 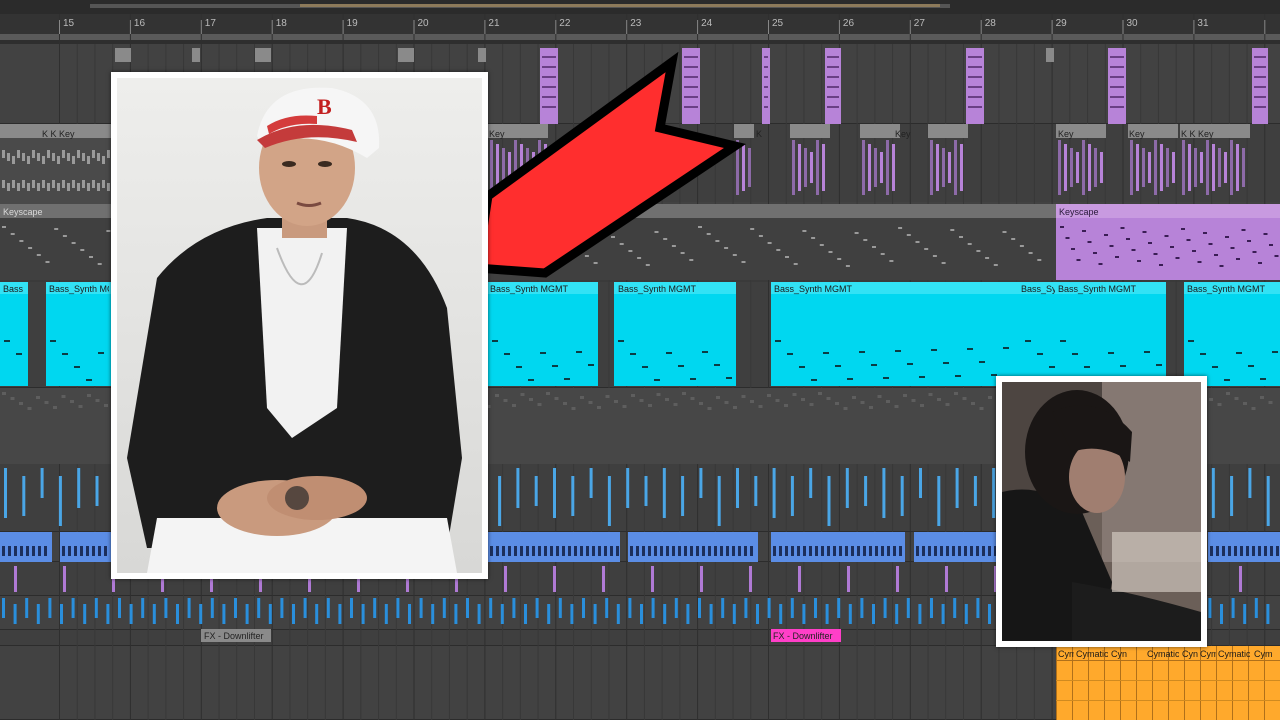 What do you see at coordinates (956, 547) in the screenshot?
I see `blue-clip` at bounding box center [956, 547].